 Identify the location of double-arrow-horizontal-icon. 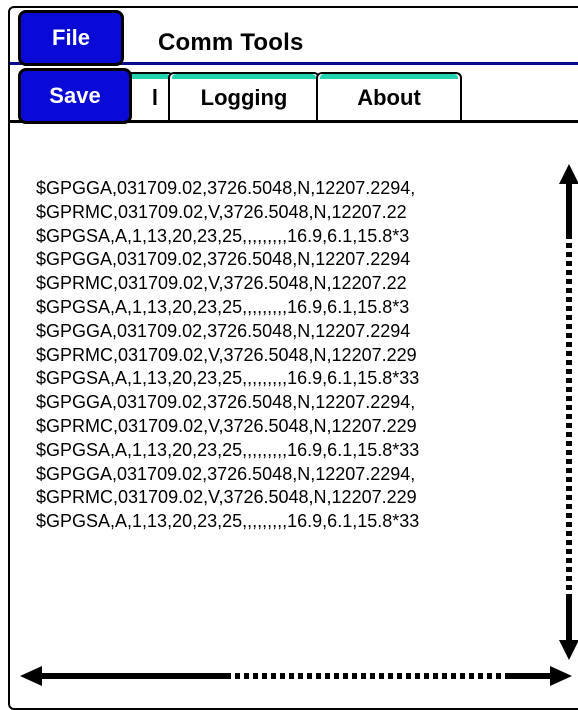
(296, 676).